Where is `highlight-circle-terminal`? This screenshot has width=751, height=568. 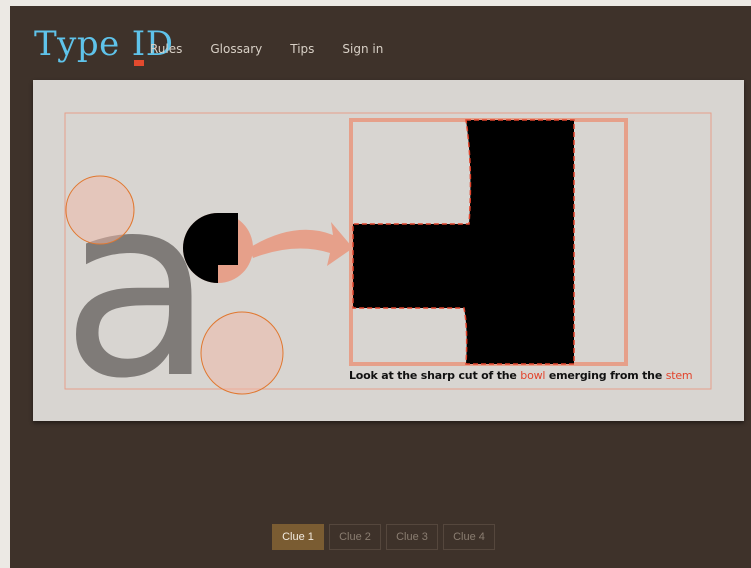
highlight-circle-terminal is located at coordinates (100, 210).